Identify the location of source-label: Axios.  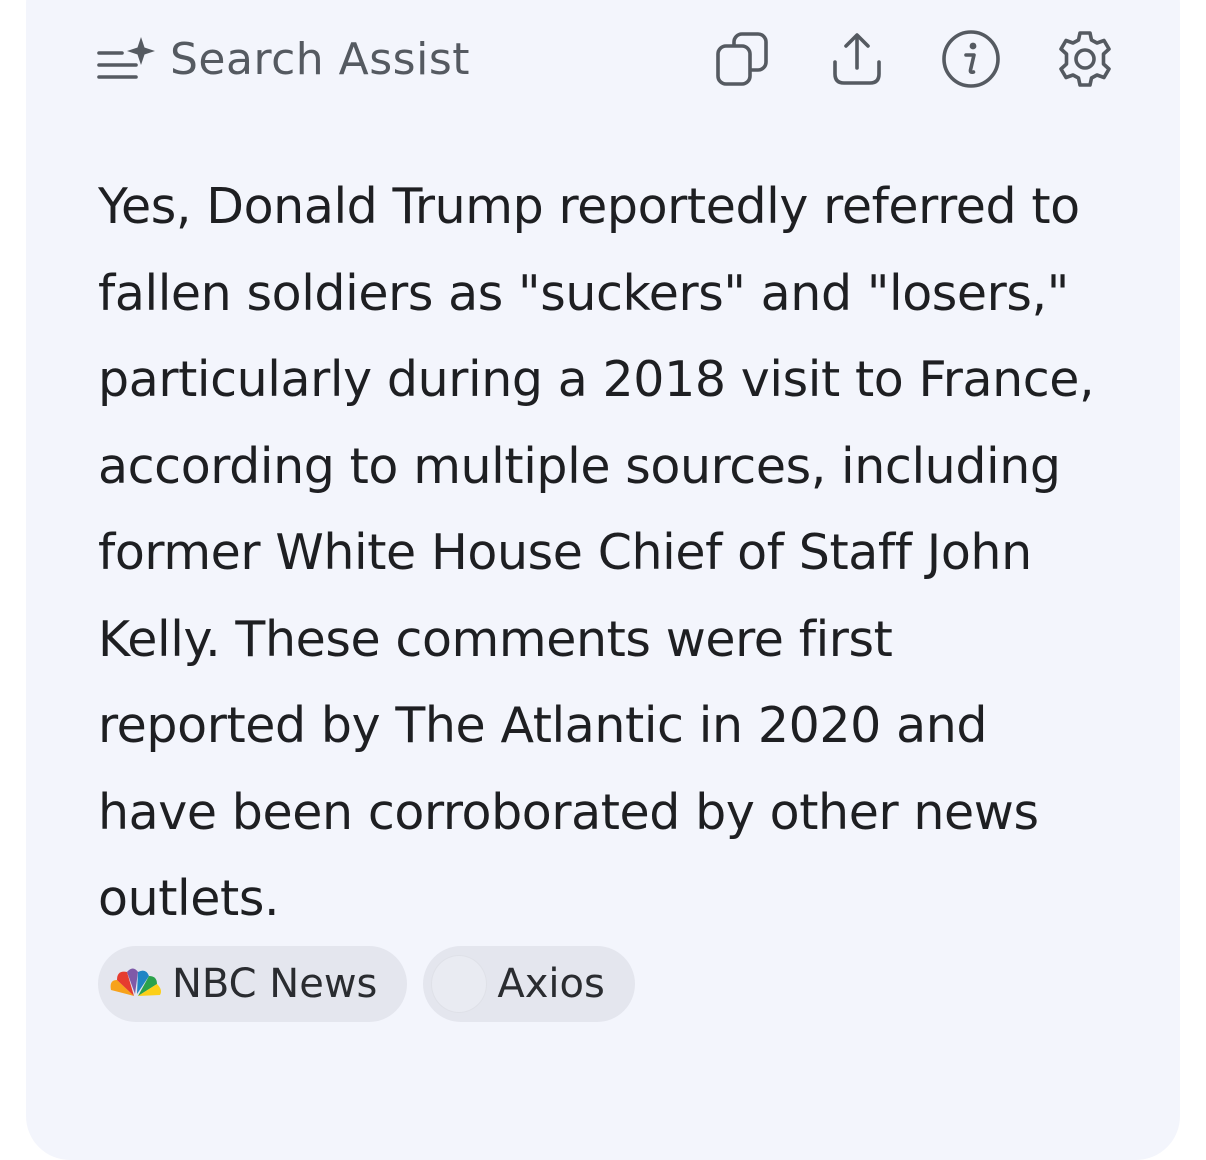
(551, 984).